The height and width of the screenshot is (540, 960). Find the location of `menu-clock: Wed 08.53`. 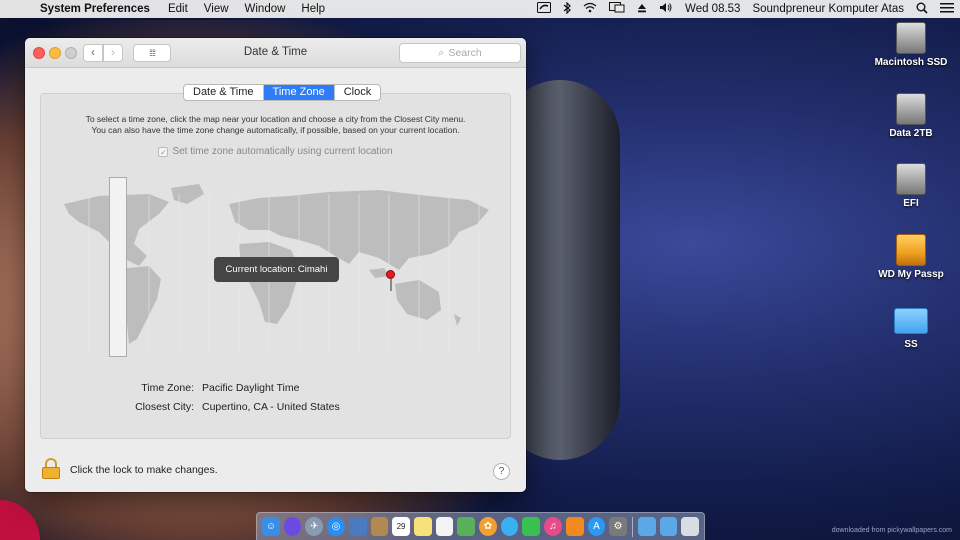

menu-clock: Wed 08.53 is located at coordinates (712, 9).